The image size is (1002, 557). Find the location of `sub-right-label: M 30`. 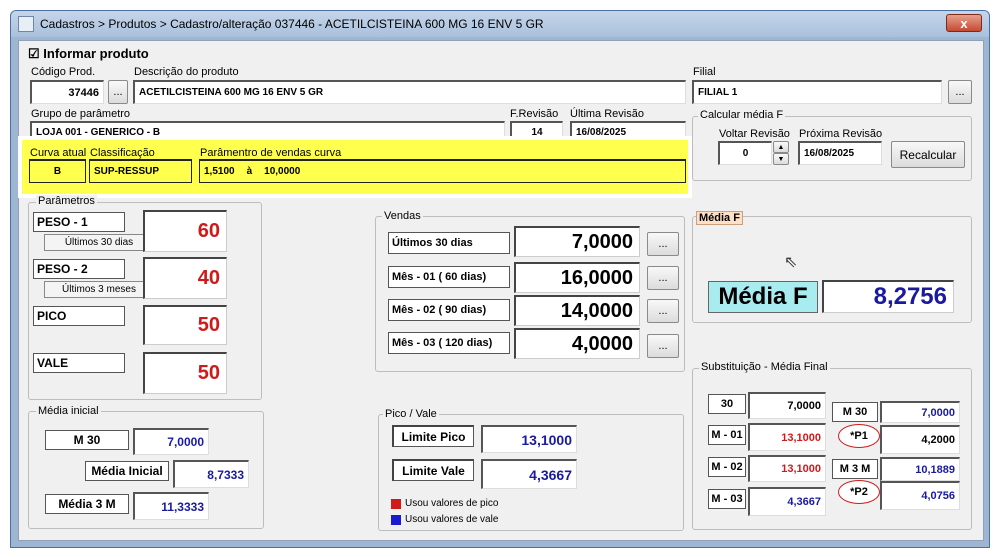

sub-right-label: M 30 is located at coordinates (855, 412).